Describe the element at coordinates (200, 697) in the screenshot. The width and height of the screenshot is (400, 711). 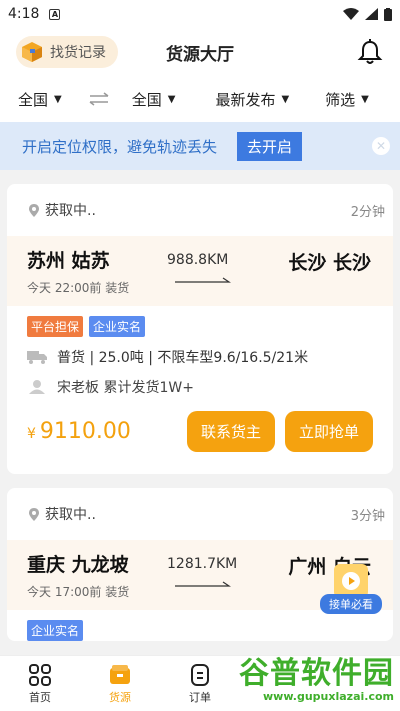
I see `tab-orders-label: 订单` at that location.